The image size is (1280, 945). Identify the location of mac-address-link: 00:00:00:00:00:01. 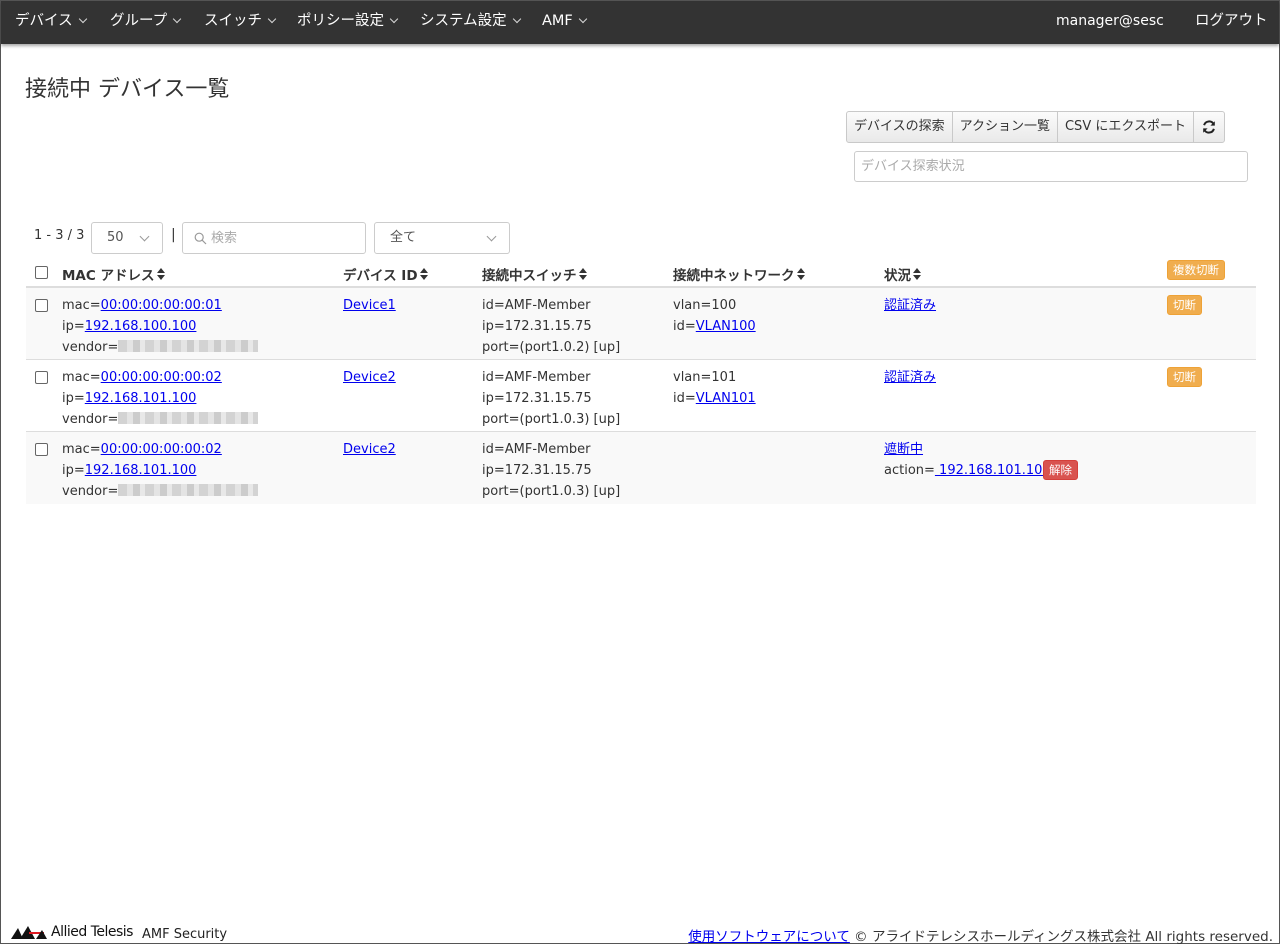
(161, 305).